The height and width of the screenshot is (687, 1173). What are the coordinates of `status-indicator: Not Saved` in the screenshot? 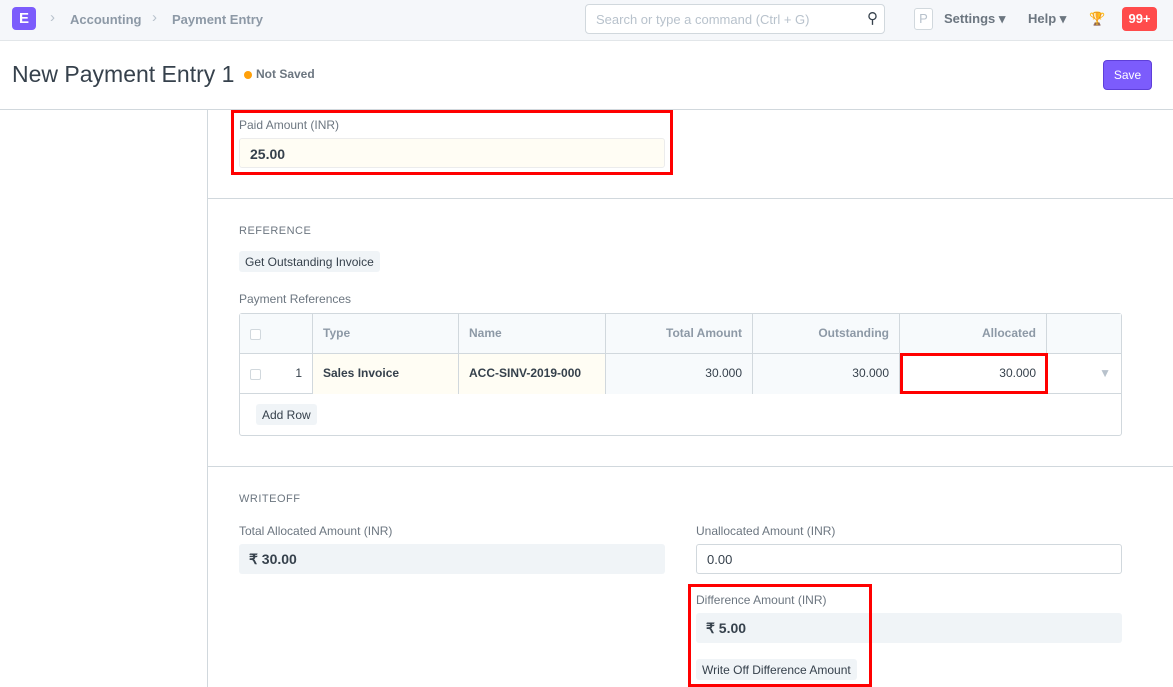 It's located at (285, 74).